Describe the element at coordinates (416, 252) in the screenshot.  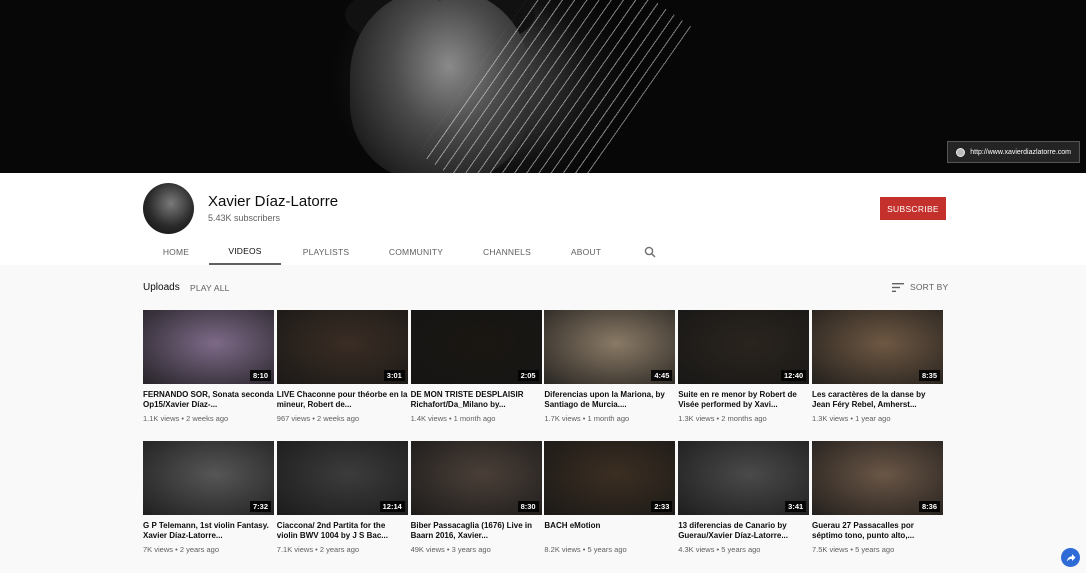
I see `tab-community: COMMUNITY` at that location.